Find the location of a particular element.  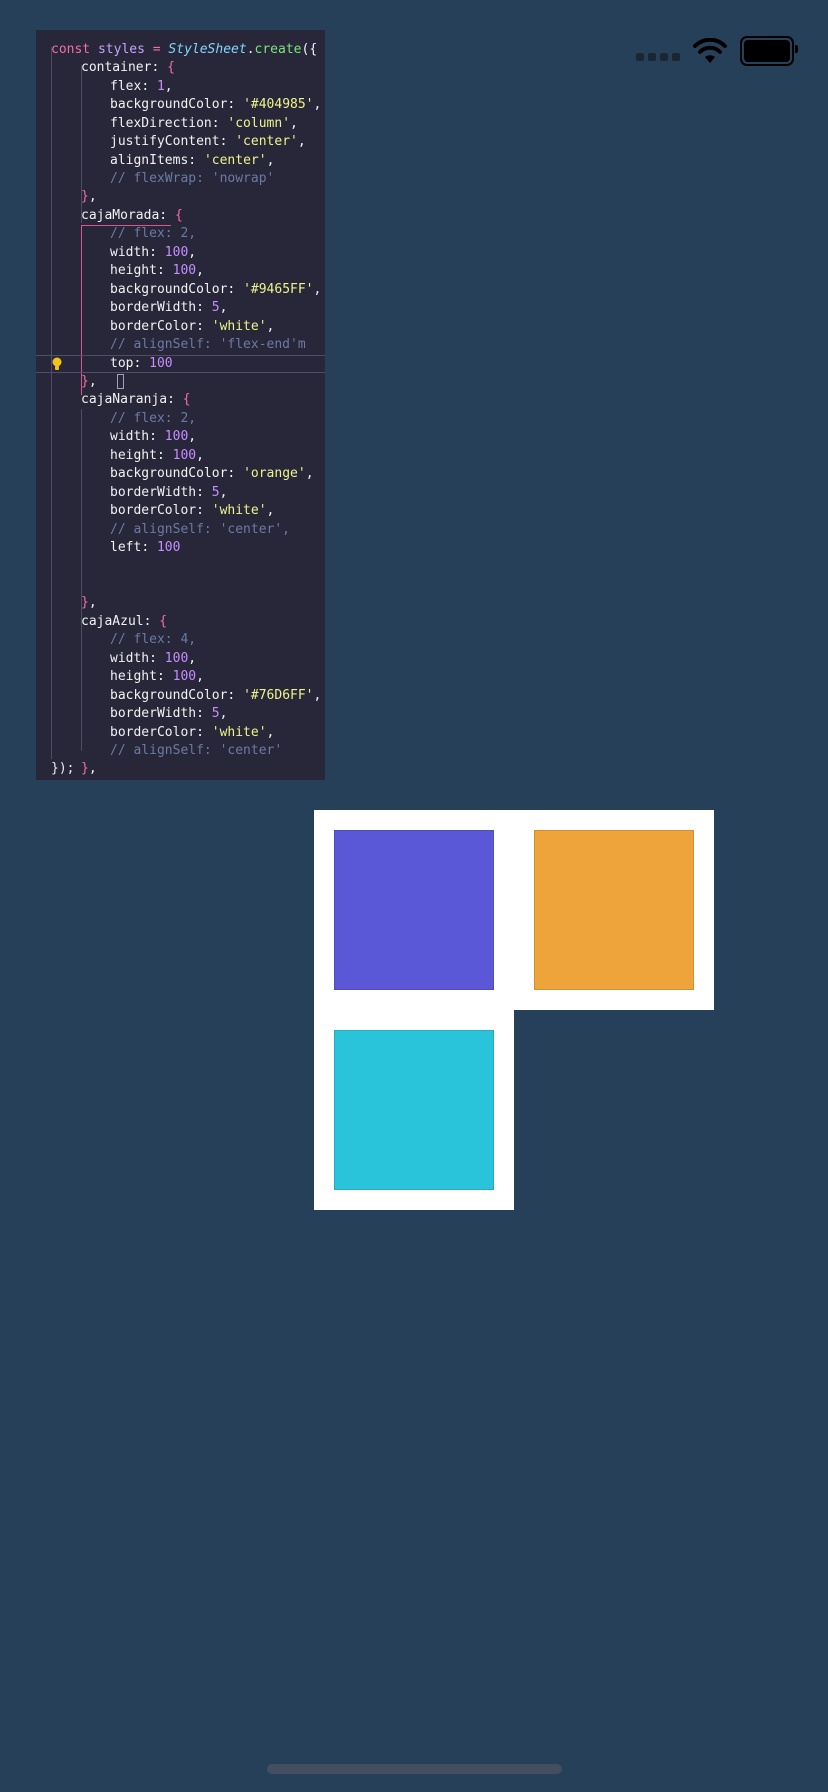

caja-naranja is located at coordinates (614, 910).